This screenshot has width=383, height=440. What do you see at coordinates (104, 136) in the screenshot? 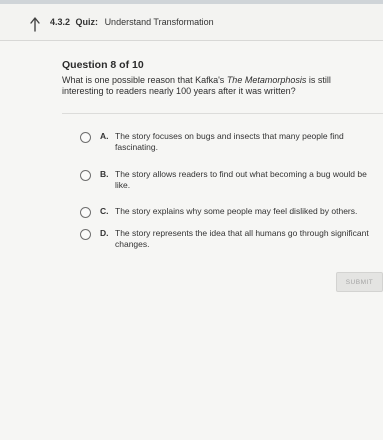
I see `option-letter: A.` at bounding box center [104, 136].